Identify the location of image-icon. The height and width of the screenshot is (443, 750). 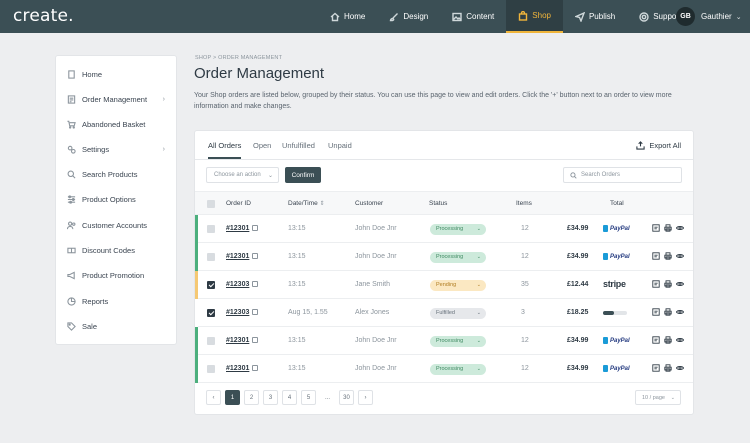
(457, 16).